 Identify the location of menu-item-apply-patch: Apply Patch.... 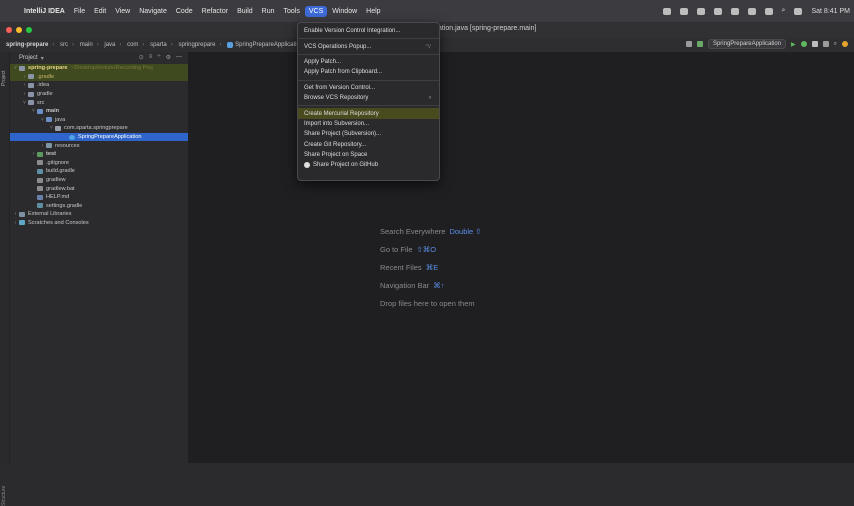
(368, 62).